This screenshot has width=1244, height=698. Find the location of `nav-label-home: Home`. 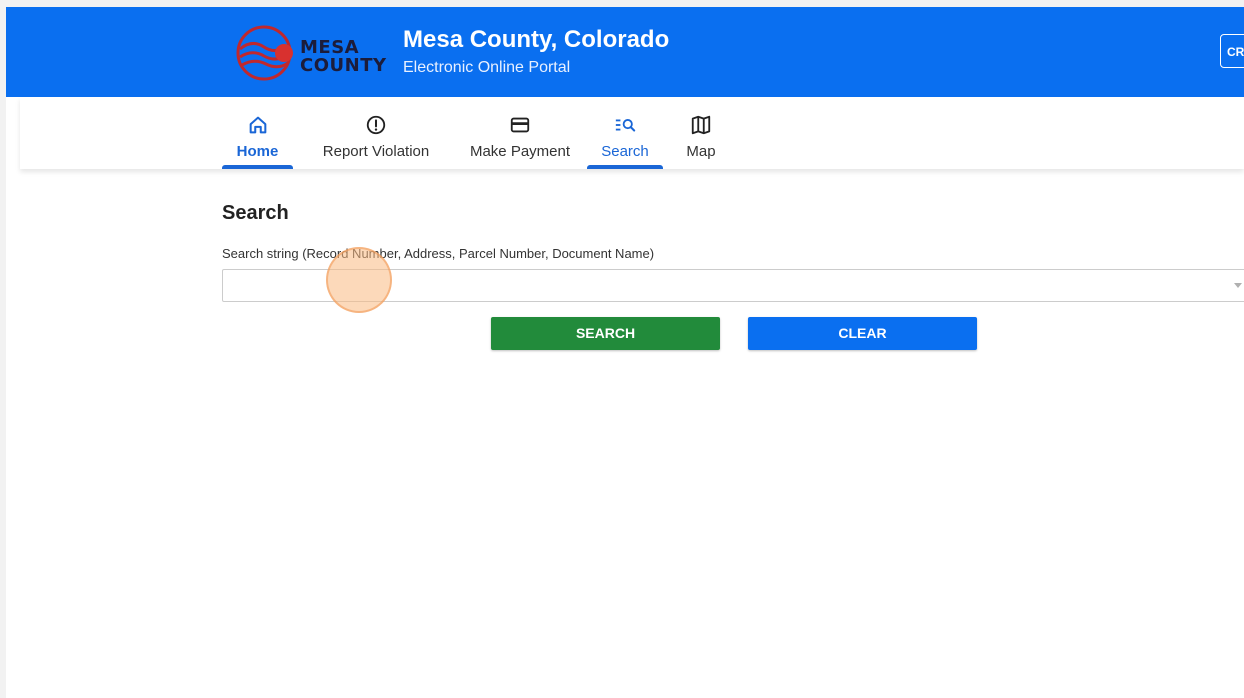

nav-label-home: Home is located at coordinates (257, 151).